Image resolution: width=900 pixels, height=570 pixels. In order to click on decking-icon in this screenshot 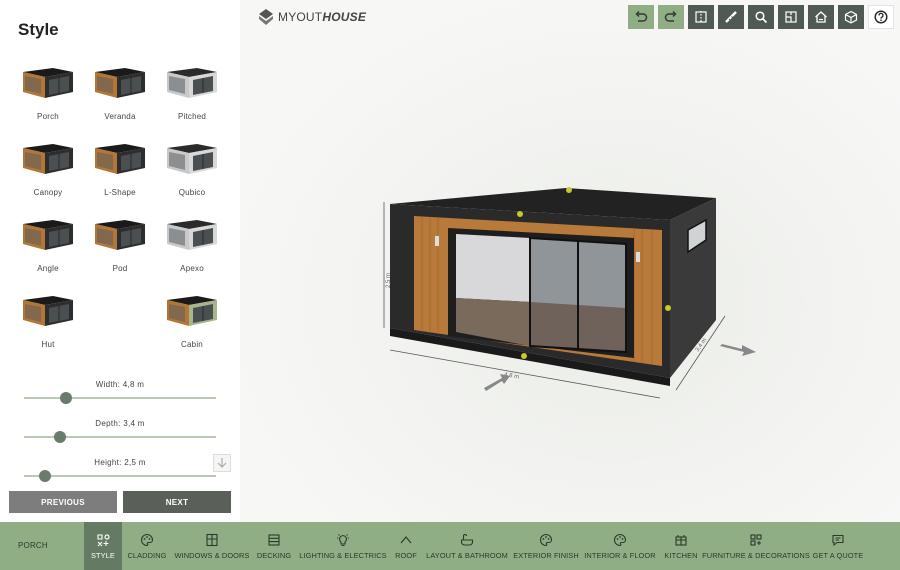, I will do `click(274, 540)`.